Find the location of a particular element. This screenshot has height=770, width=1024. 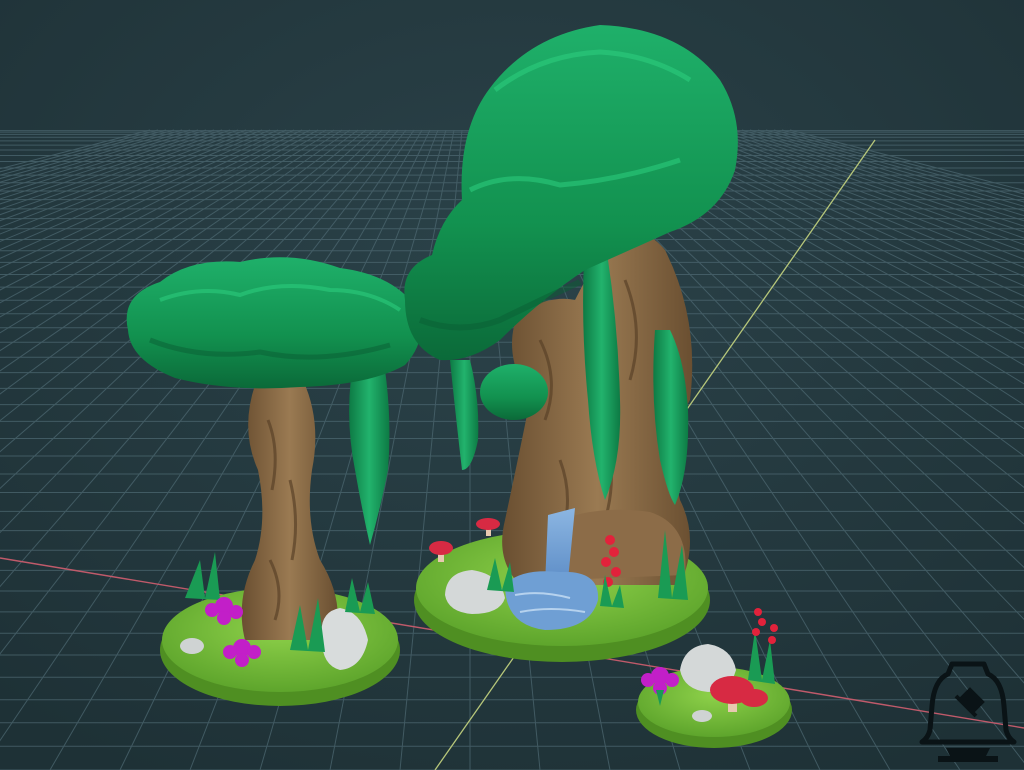

bell-hammer-anvil-icon is located at coordinates (968, 711).